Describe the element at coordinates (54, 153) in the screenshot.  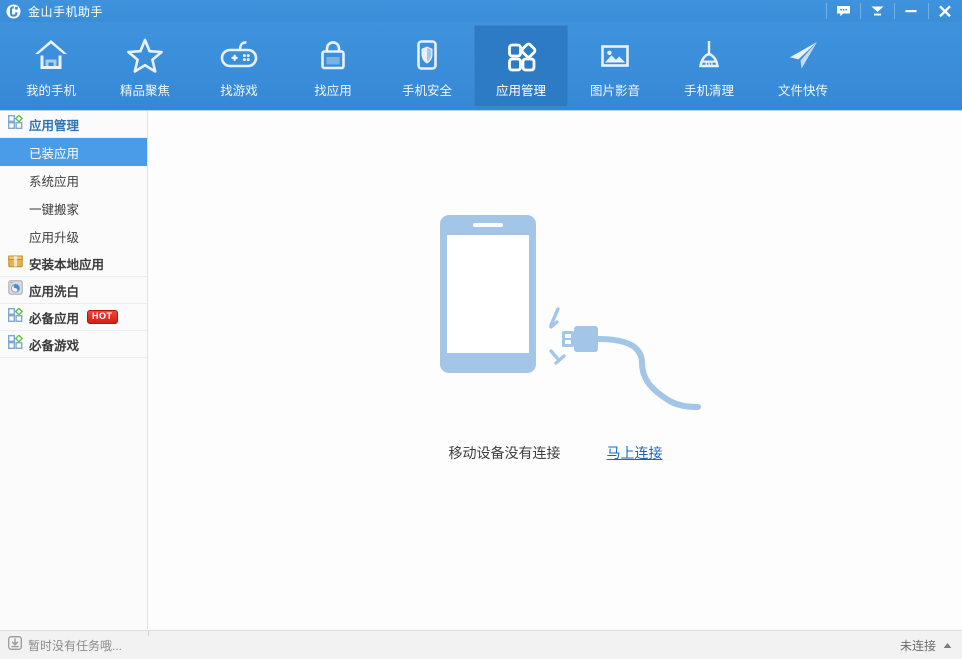
I see `sidebar-item-label: 已装应用` at that location.